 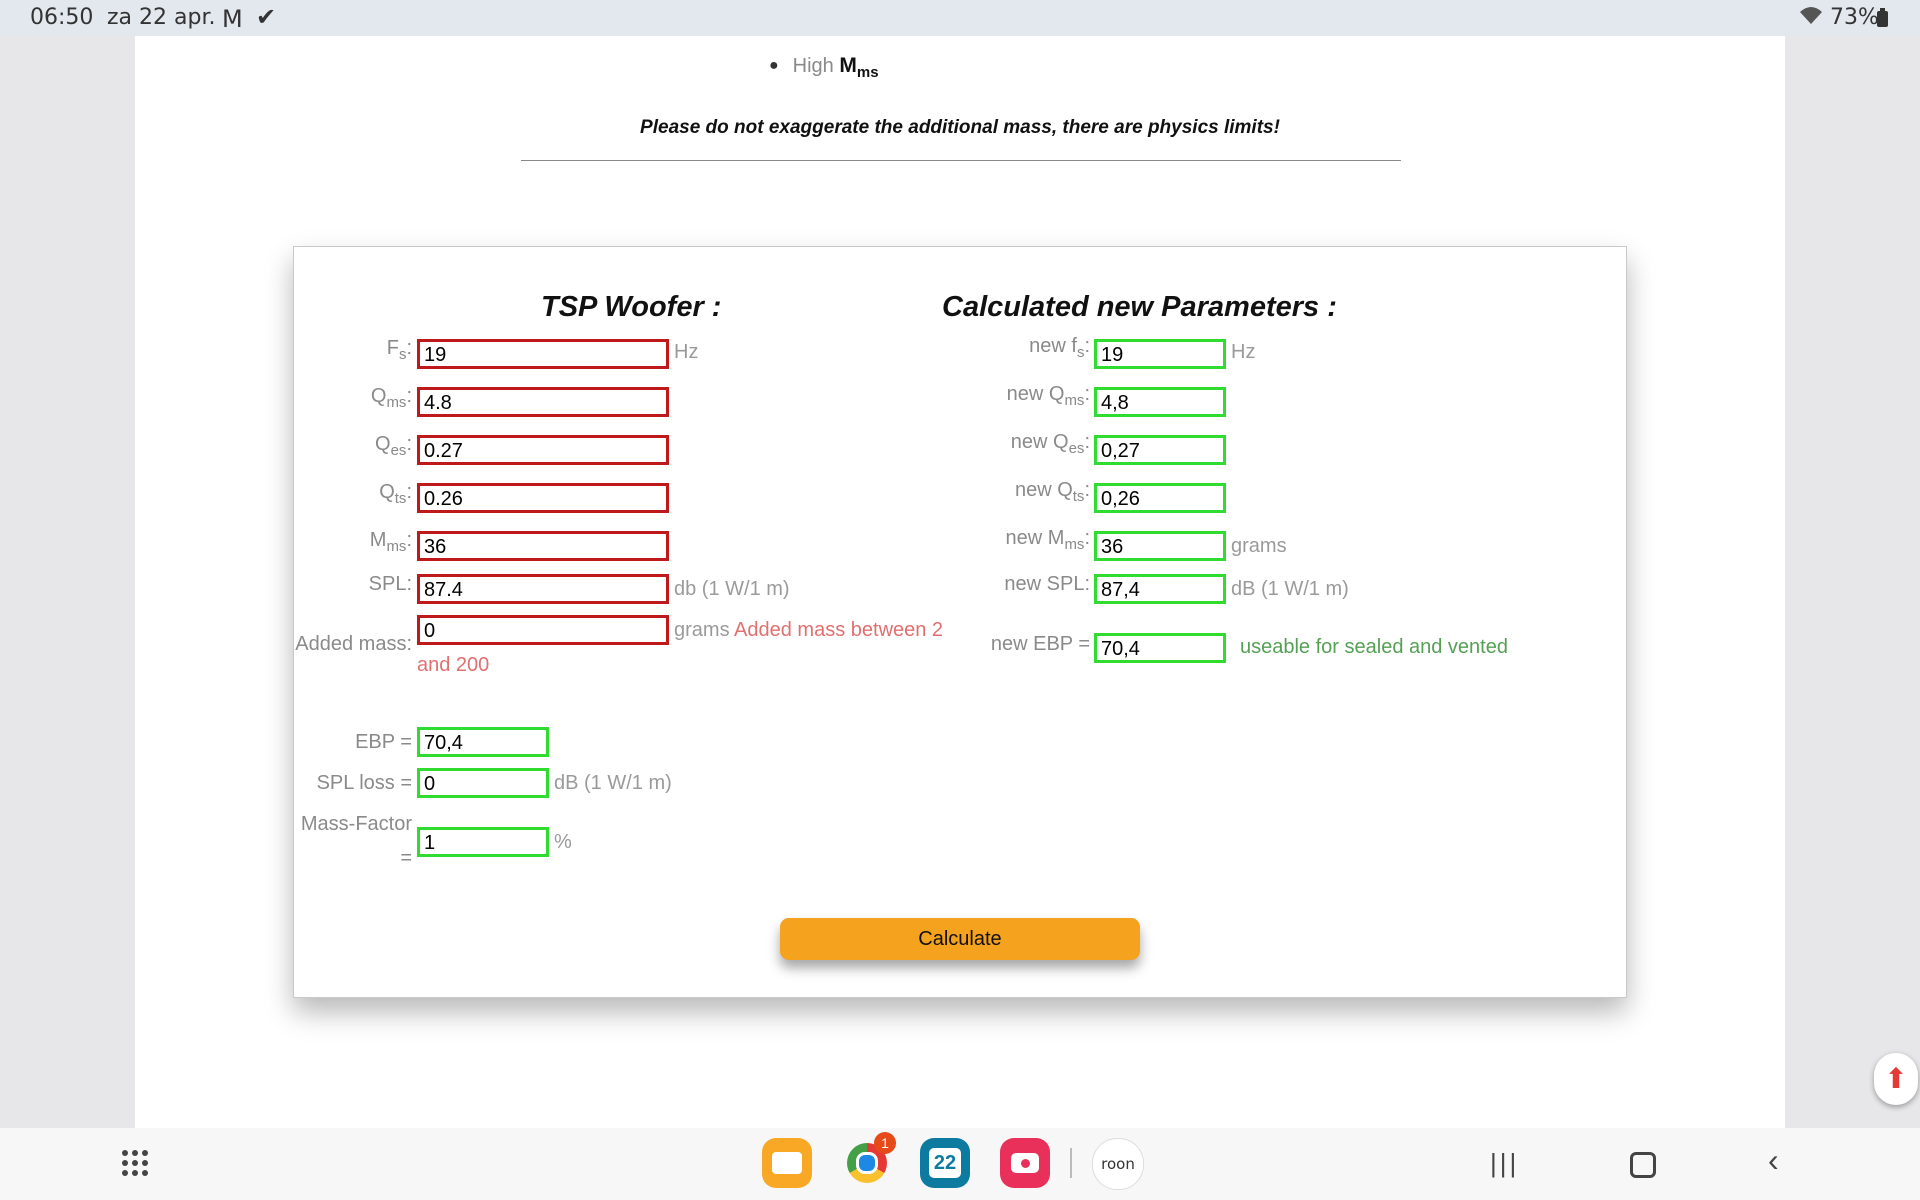 What do you see at coordinates (399, 350) in the screenshot?
I see `fs-label: Fs:` at bounding box center [399, 350].